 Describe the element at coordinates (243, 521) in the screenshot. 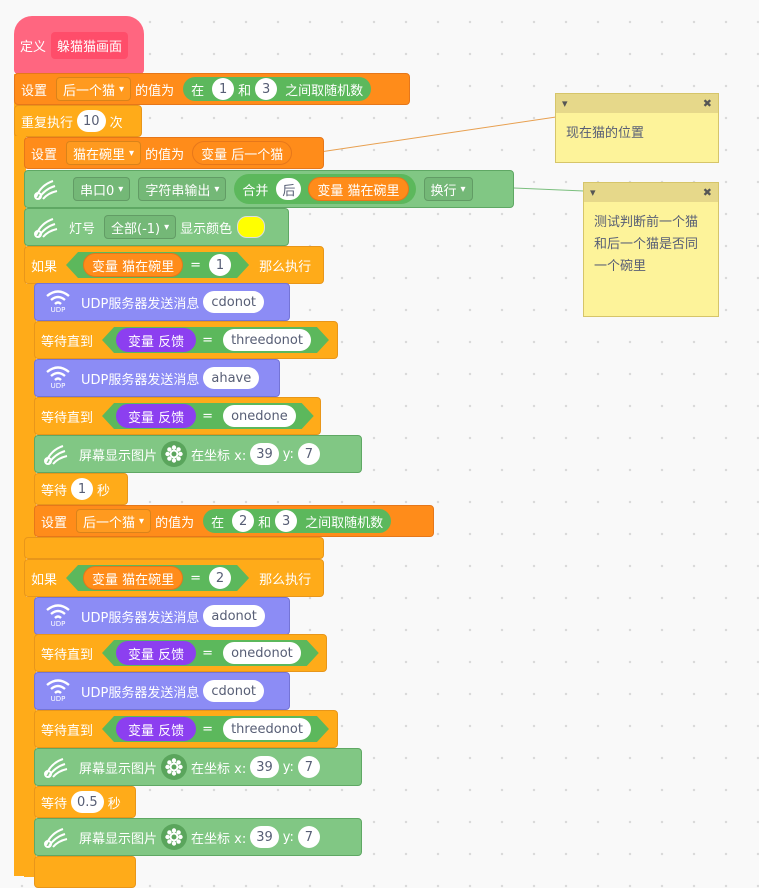

I see `random-a: 2` at that location.